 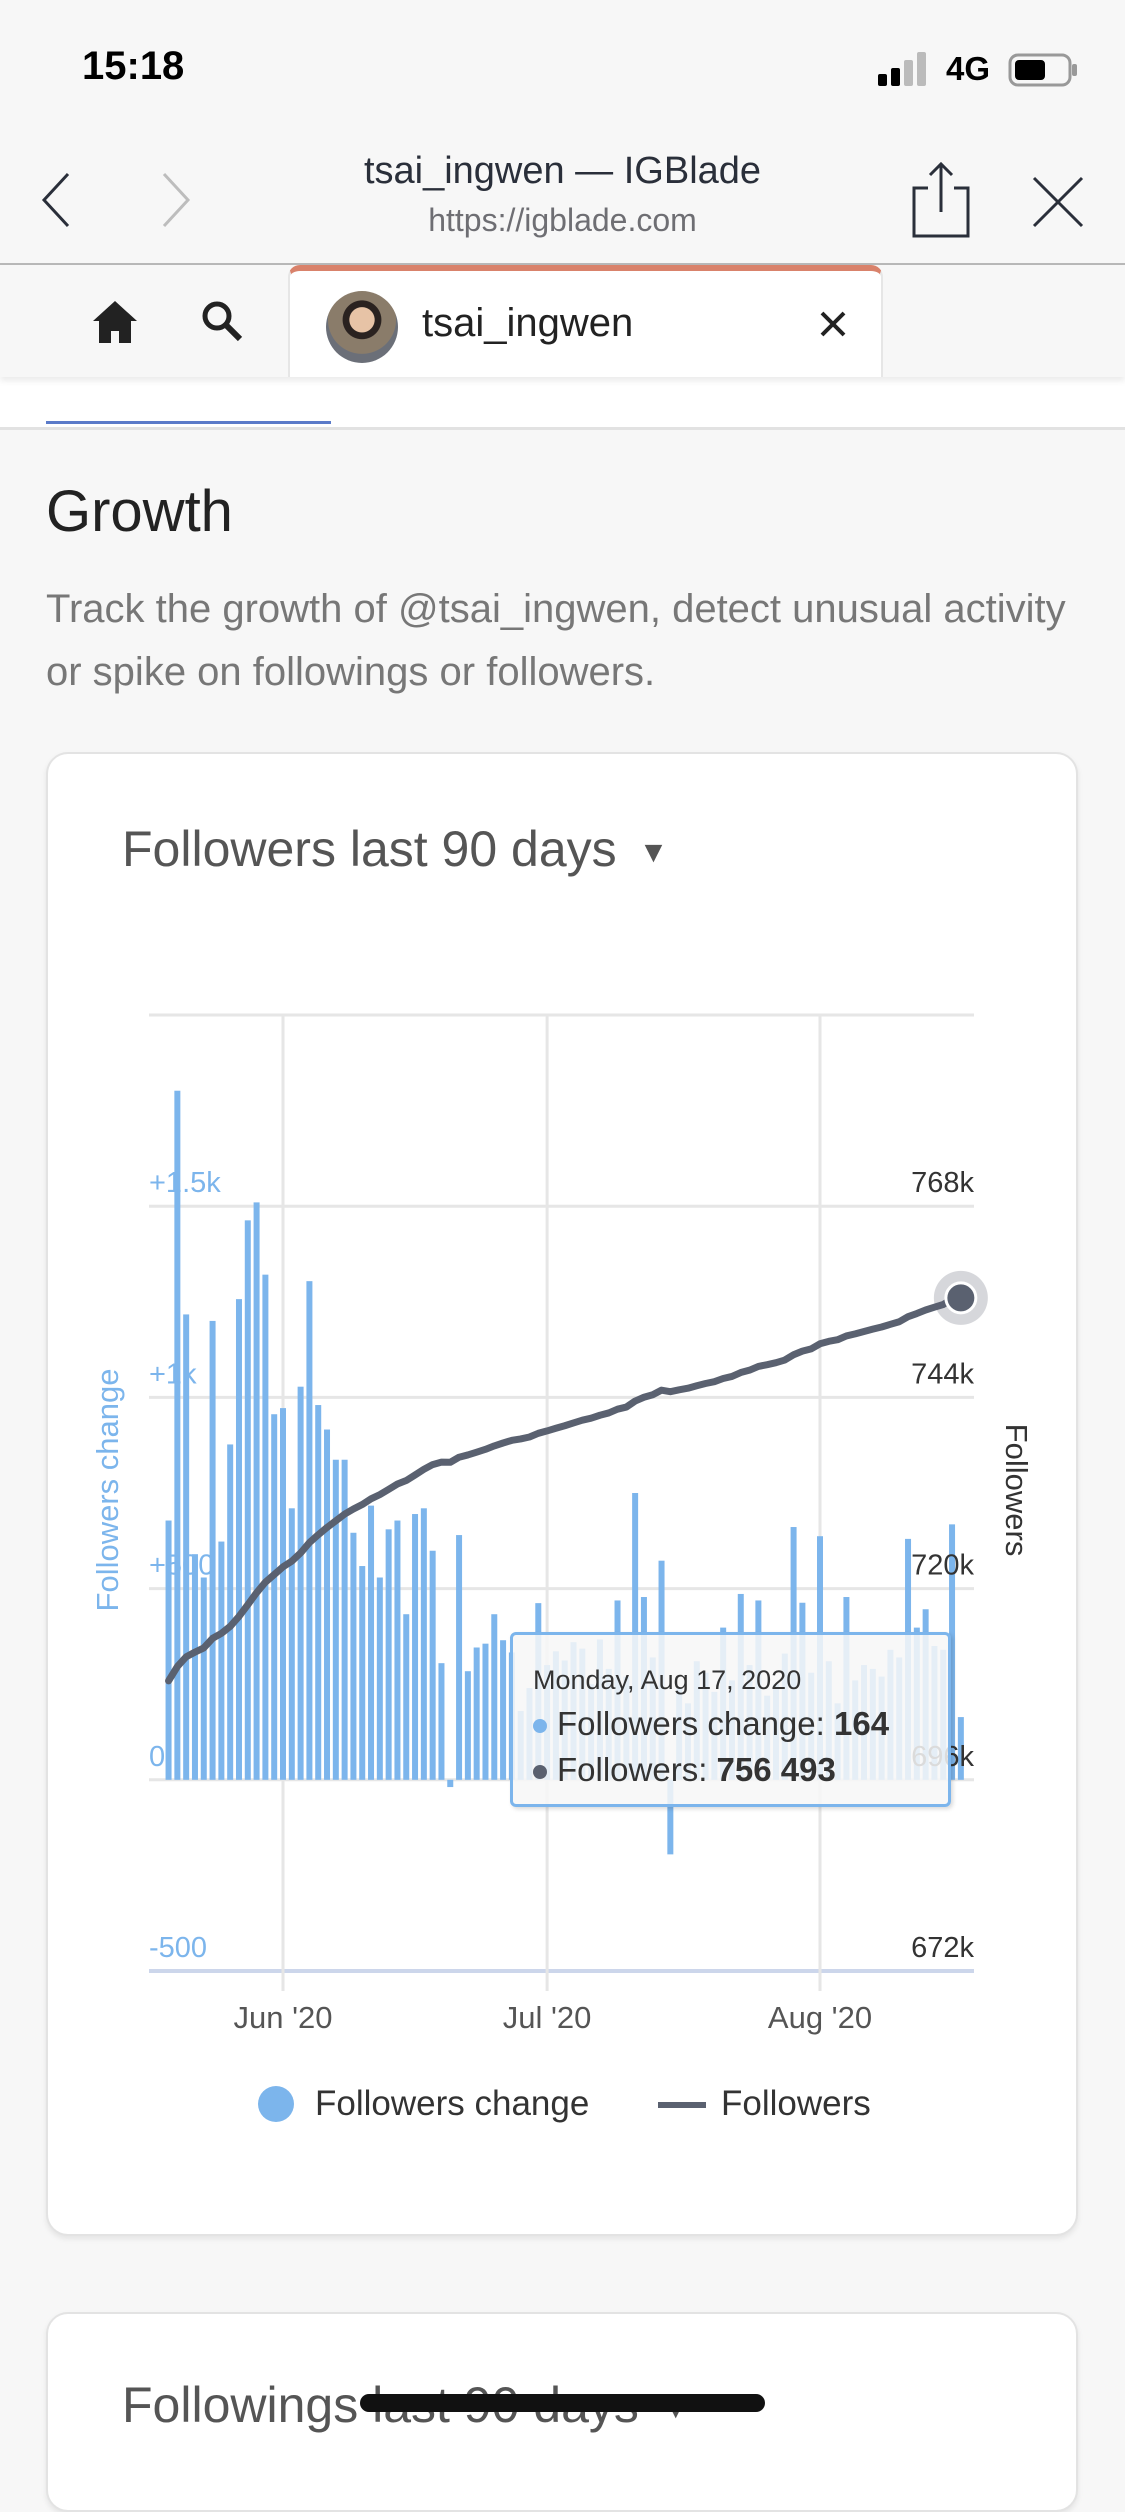 What do you see at coordinates (1042, 70) in the screenshot?
I see `battery-icon` at bounding box center [1042, 70].